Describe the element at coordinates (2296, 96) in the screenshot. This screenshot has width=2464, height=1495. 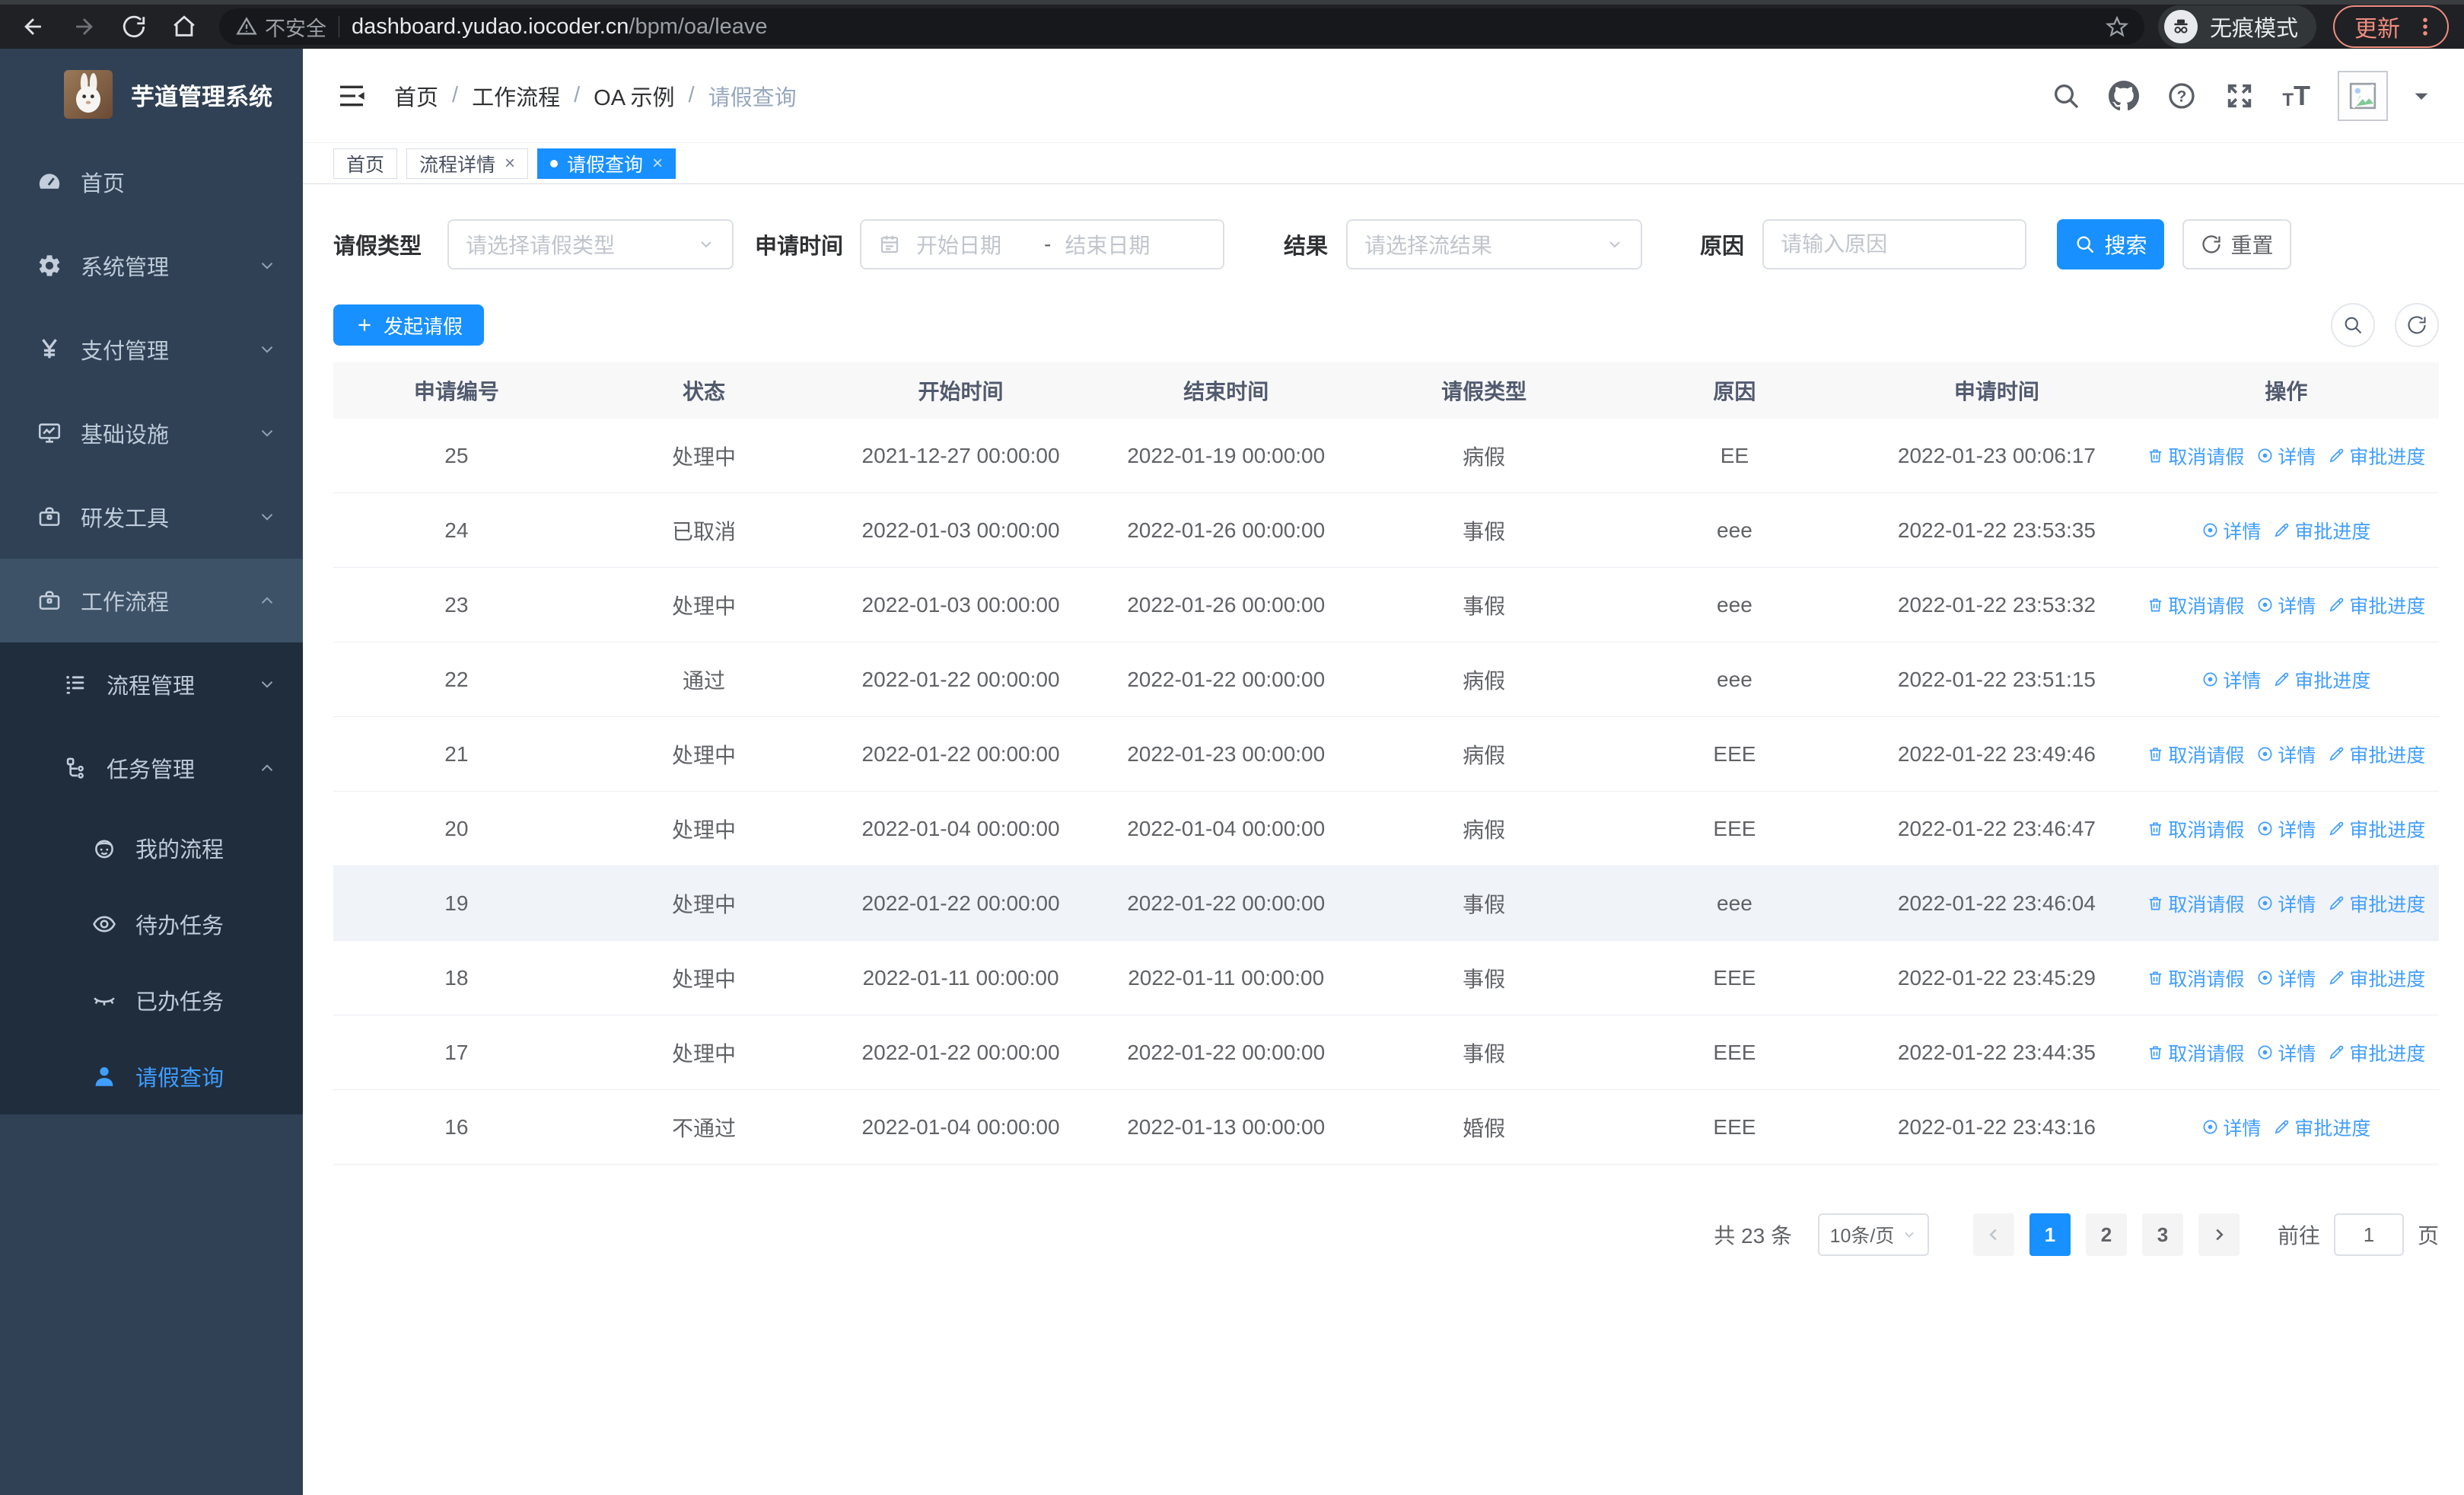
I see `font-size-icon: TT` at that location.